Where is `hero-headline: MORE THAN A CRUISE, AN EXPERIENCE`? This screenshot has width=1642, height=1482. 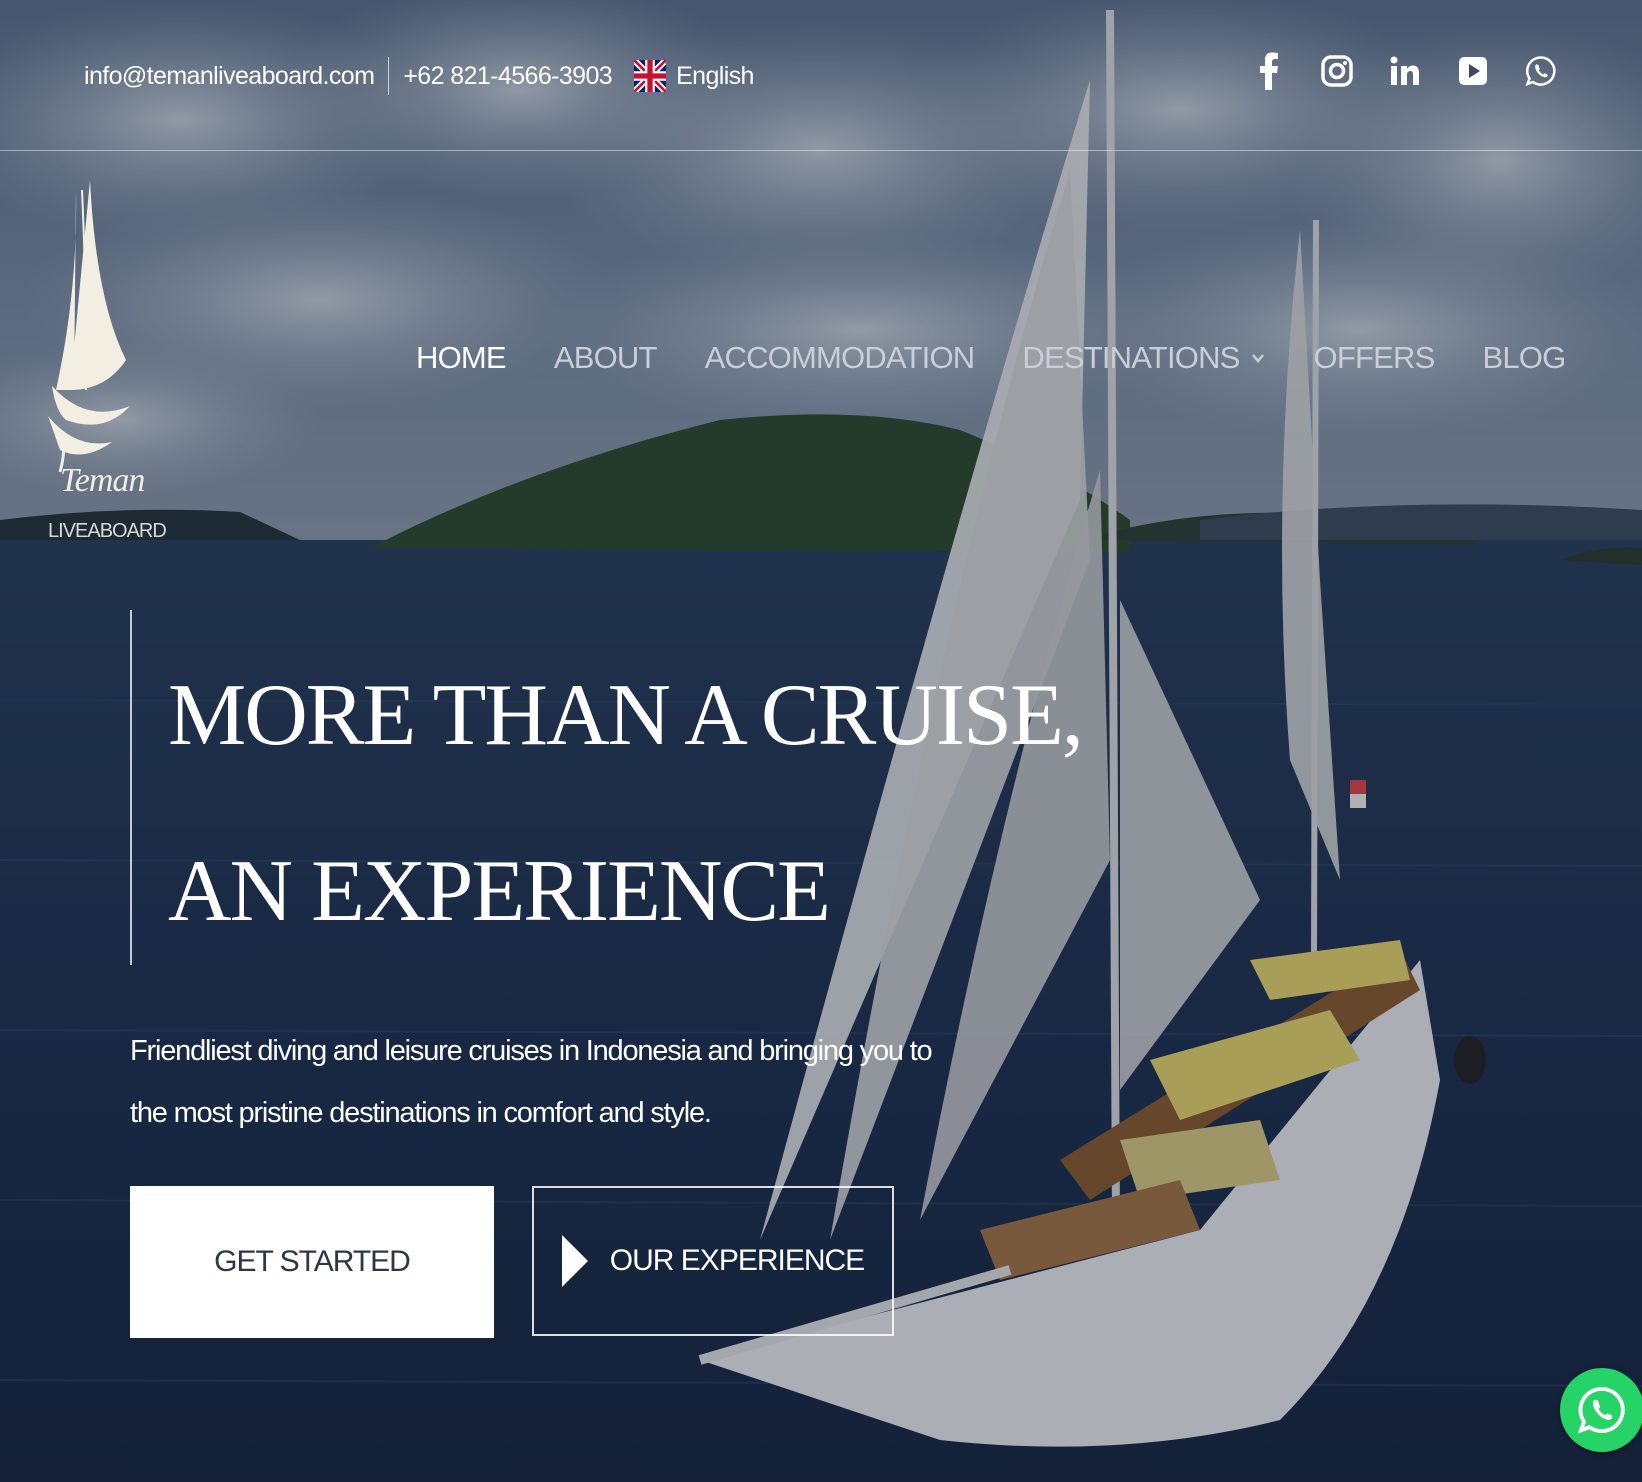
hero-headline: MORE THAN A CRUISE, AN EXPERIENCE is located at coordinates (626, 804).